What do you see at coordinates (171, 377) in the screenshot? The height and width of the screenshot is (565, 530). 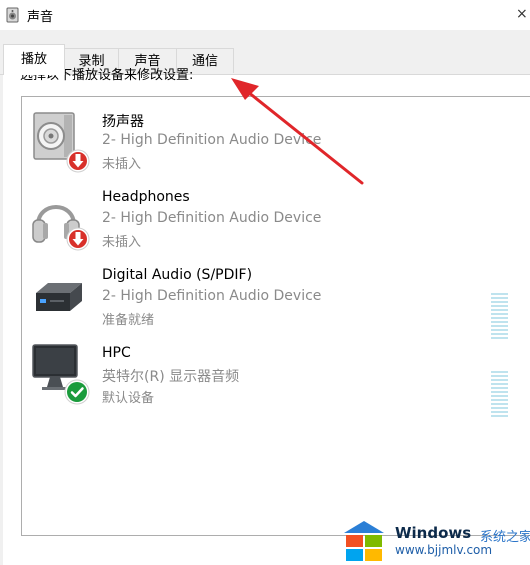 I see `device-description: 英特尔(R) 显示器音频` at bounding box center [171, 377].